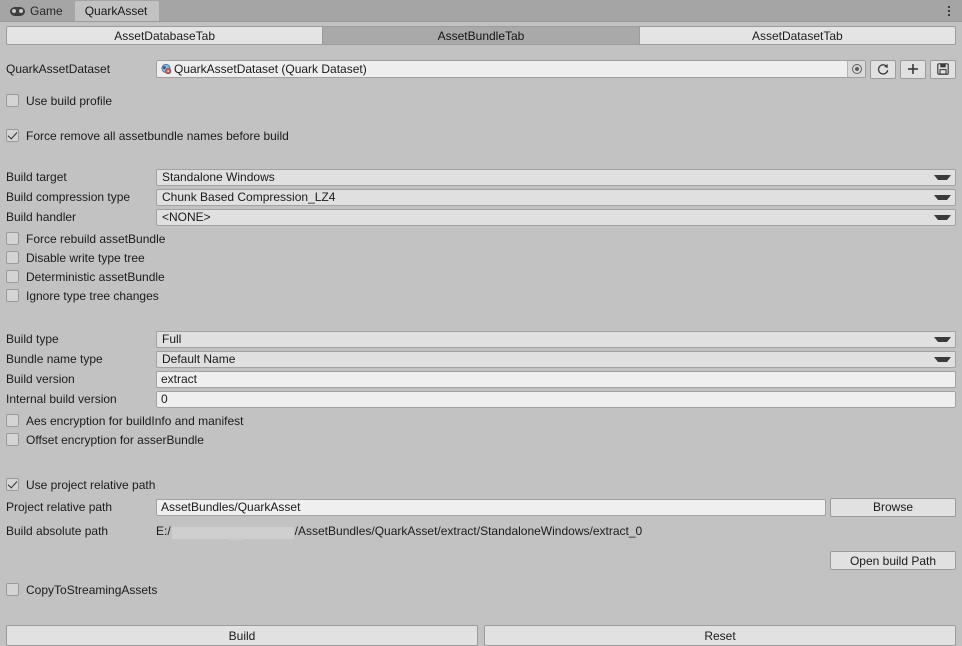 The image size is (962, 646). I want to click on row-bundle-name-type: Bundle name type Default Name, so click(481, 359).